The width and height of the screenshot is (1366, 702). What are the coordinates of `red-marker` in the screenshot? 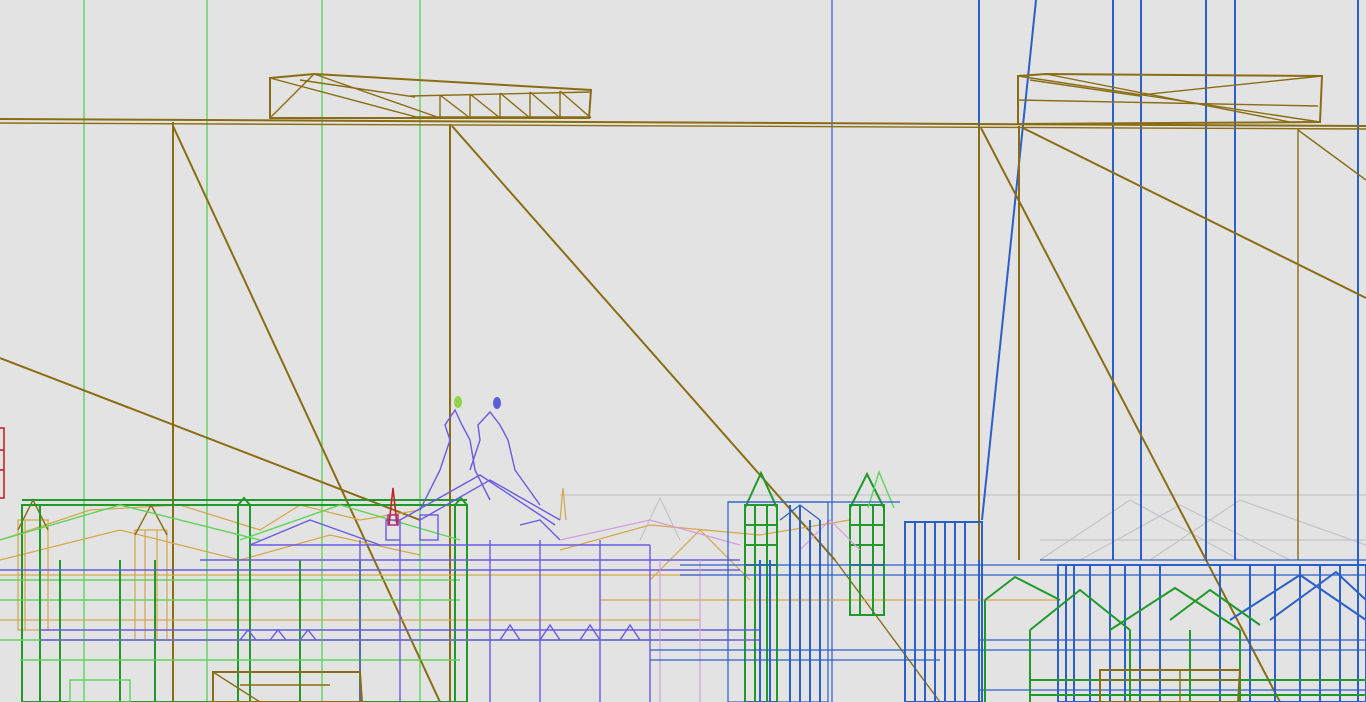 It's located at (2, 463).